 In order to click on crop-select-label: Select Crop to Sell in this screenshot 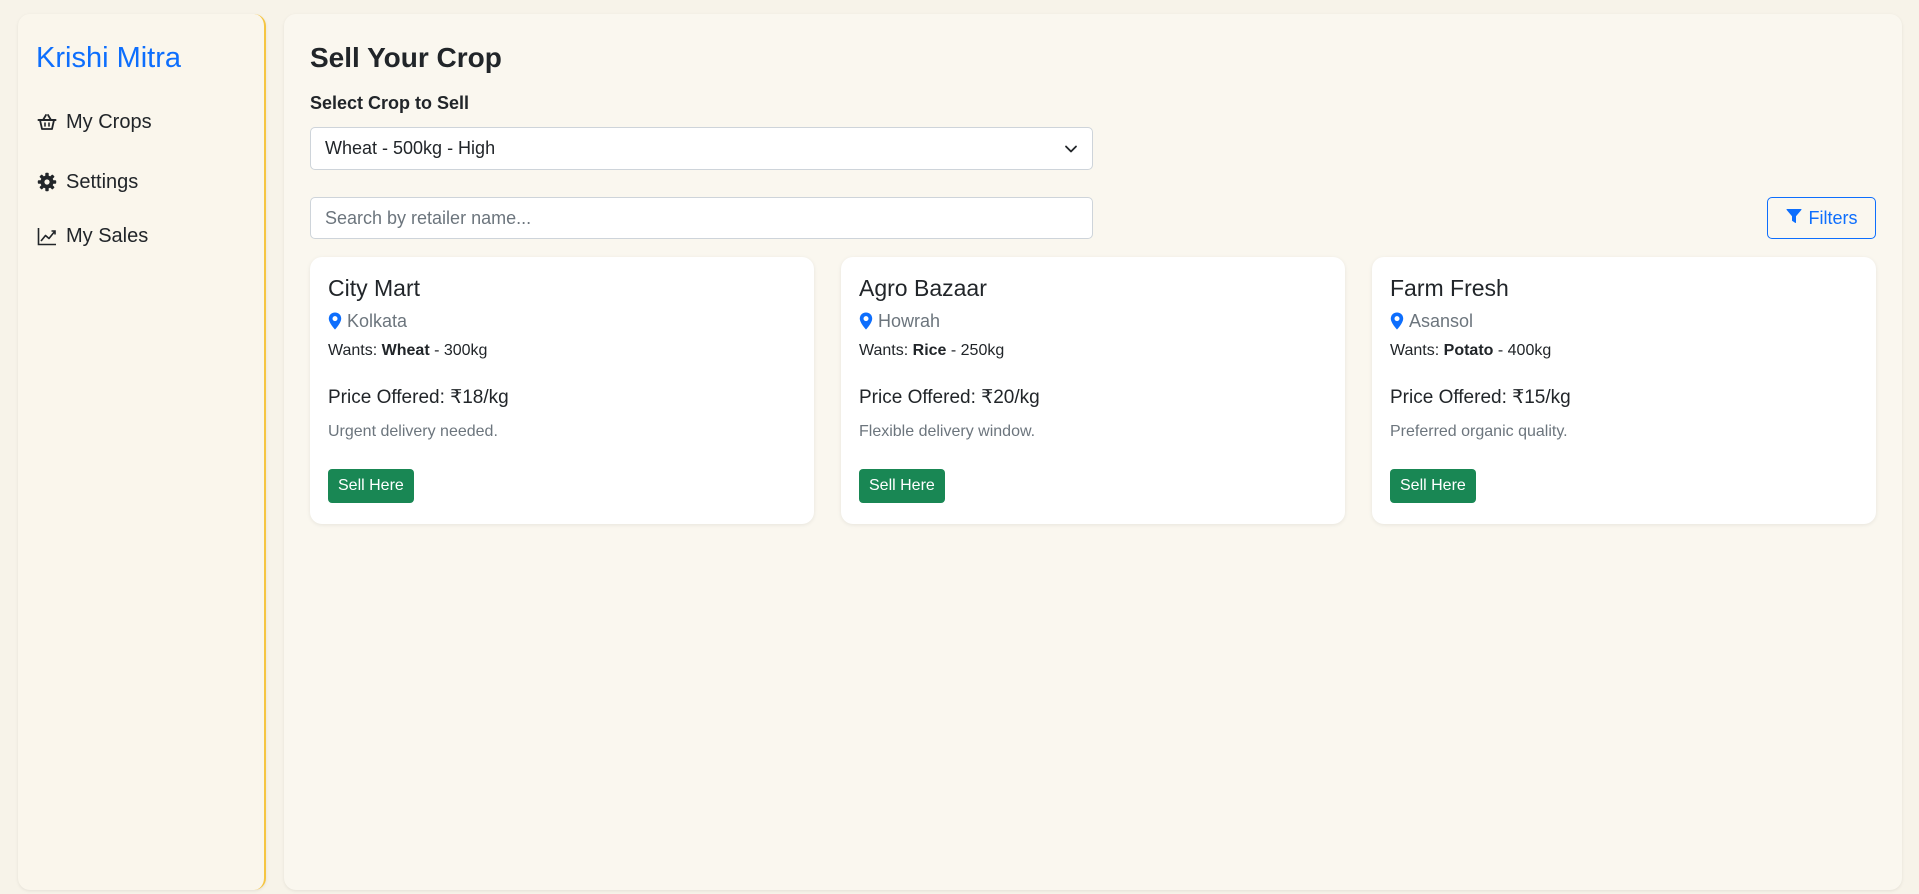, I will do `click(390, 103)`.